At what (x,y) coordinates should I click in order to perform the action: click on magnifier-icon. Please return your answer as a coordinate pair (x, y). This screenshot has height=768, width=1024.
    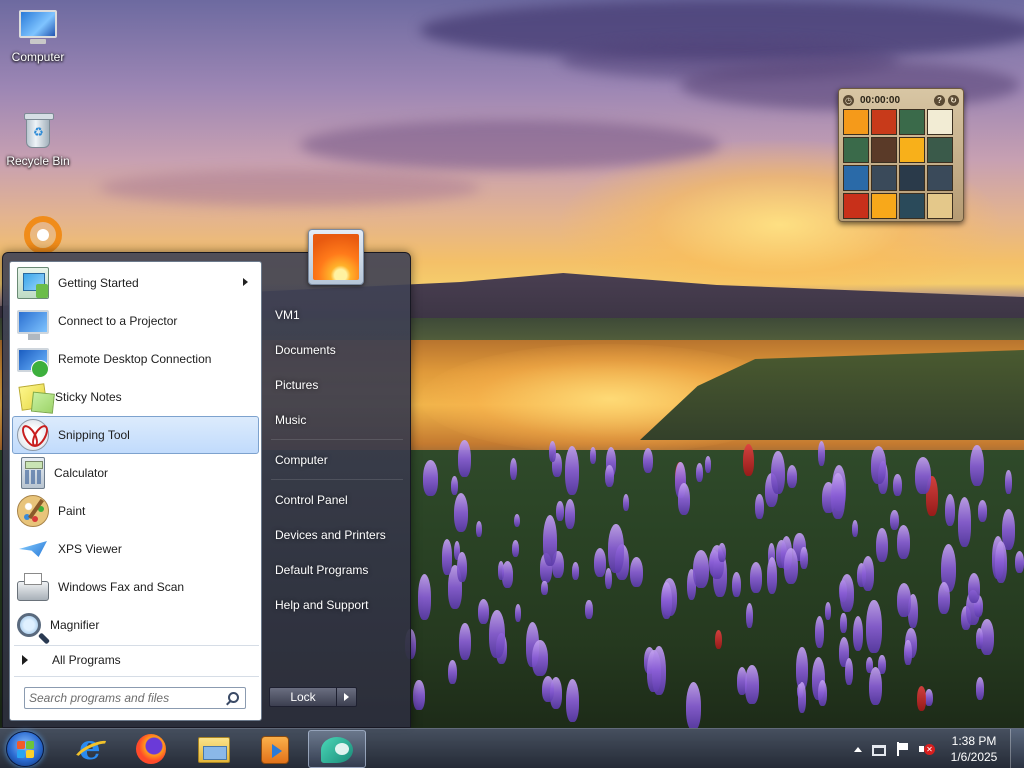
    Looking at the image, I should click on (29, 625).